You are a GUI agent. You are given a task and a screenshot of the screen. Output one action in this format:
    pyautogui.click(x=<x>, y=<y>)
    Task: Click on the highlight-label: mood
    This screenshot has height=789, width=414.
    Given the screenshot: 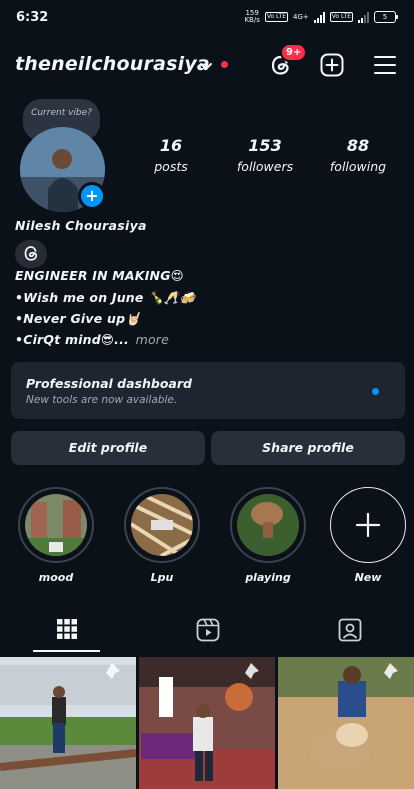 What is the action you would take?
    pyautogui.click(x=56, y=577)
    